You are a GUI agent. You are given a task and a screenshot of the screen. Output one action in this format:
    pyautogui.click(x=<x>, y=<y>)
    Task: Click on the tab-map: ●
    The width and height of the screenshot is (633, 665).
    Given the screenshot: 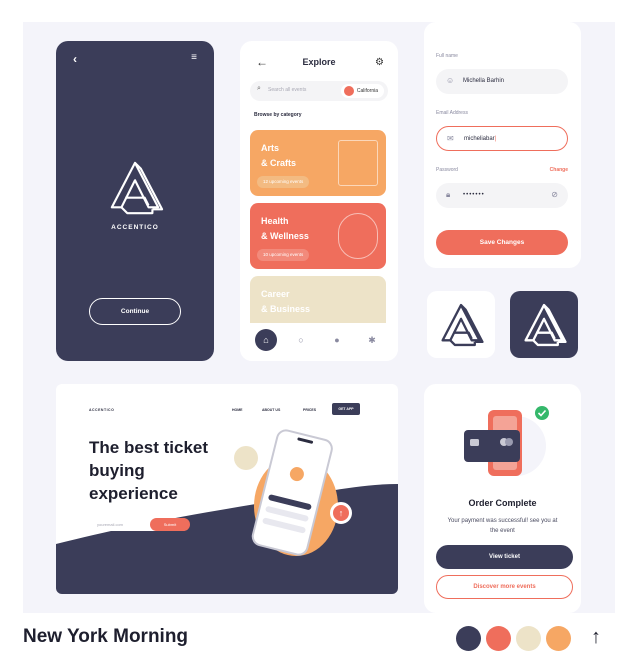 What is the action you would take?
    pyautogui.click(x=337, y=340)
    